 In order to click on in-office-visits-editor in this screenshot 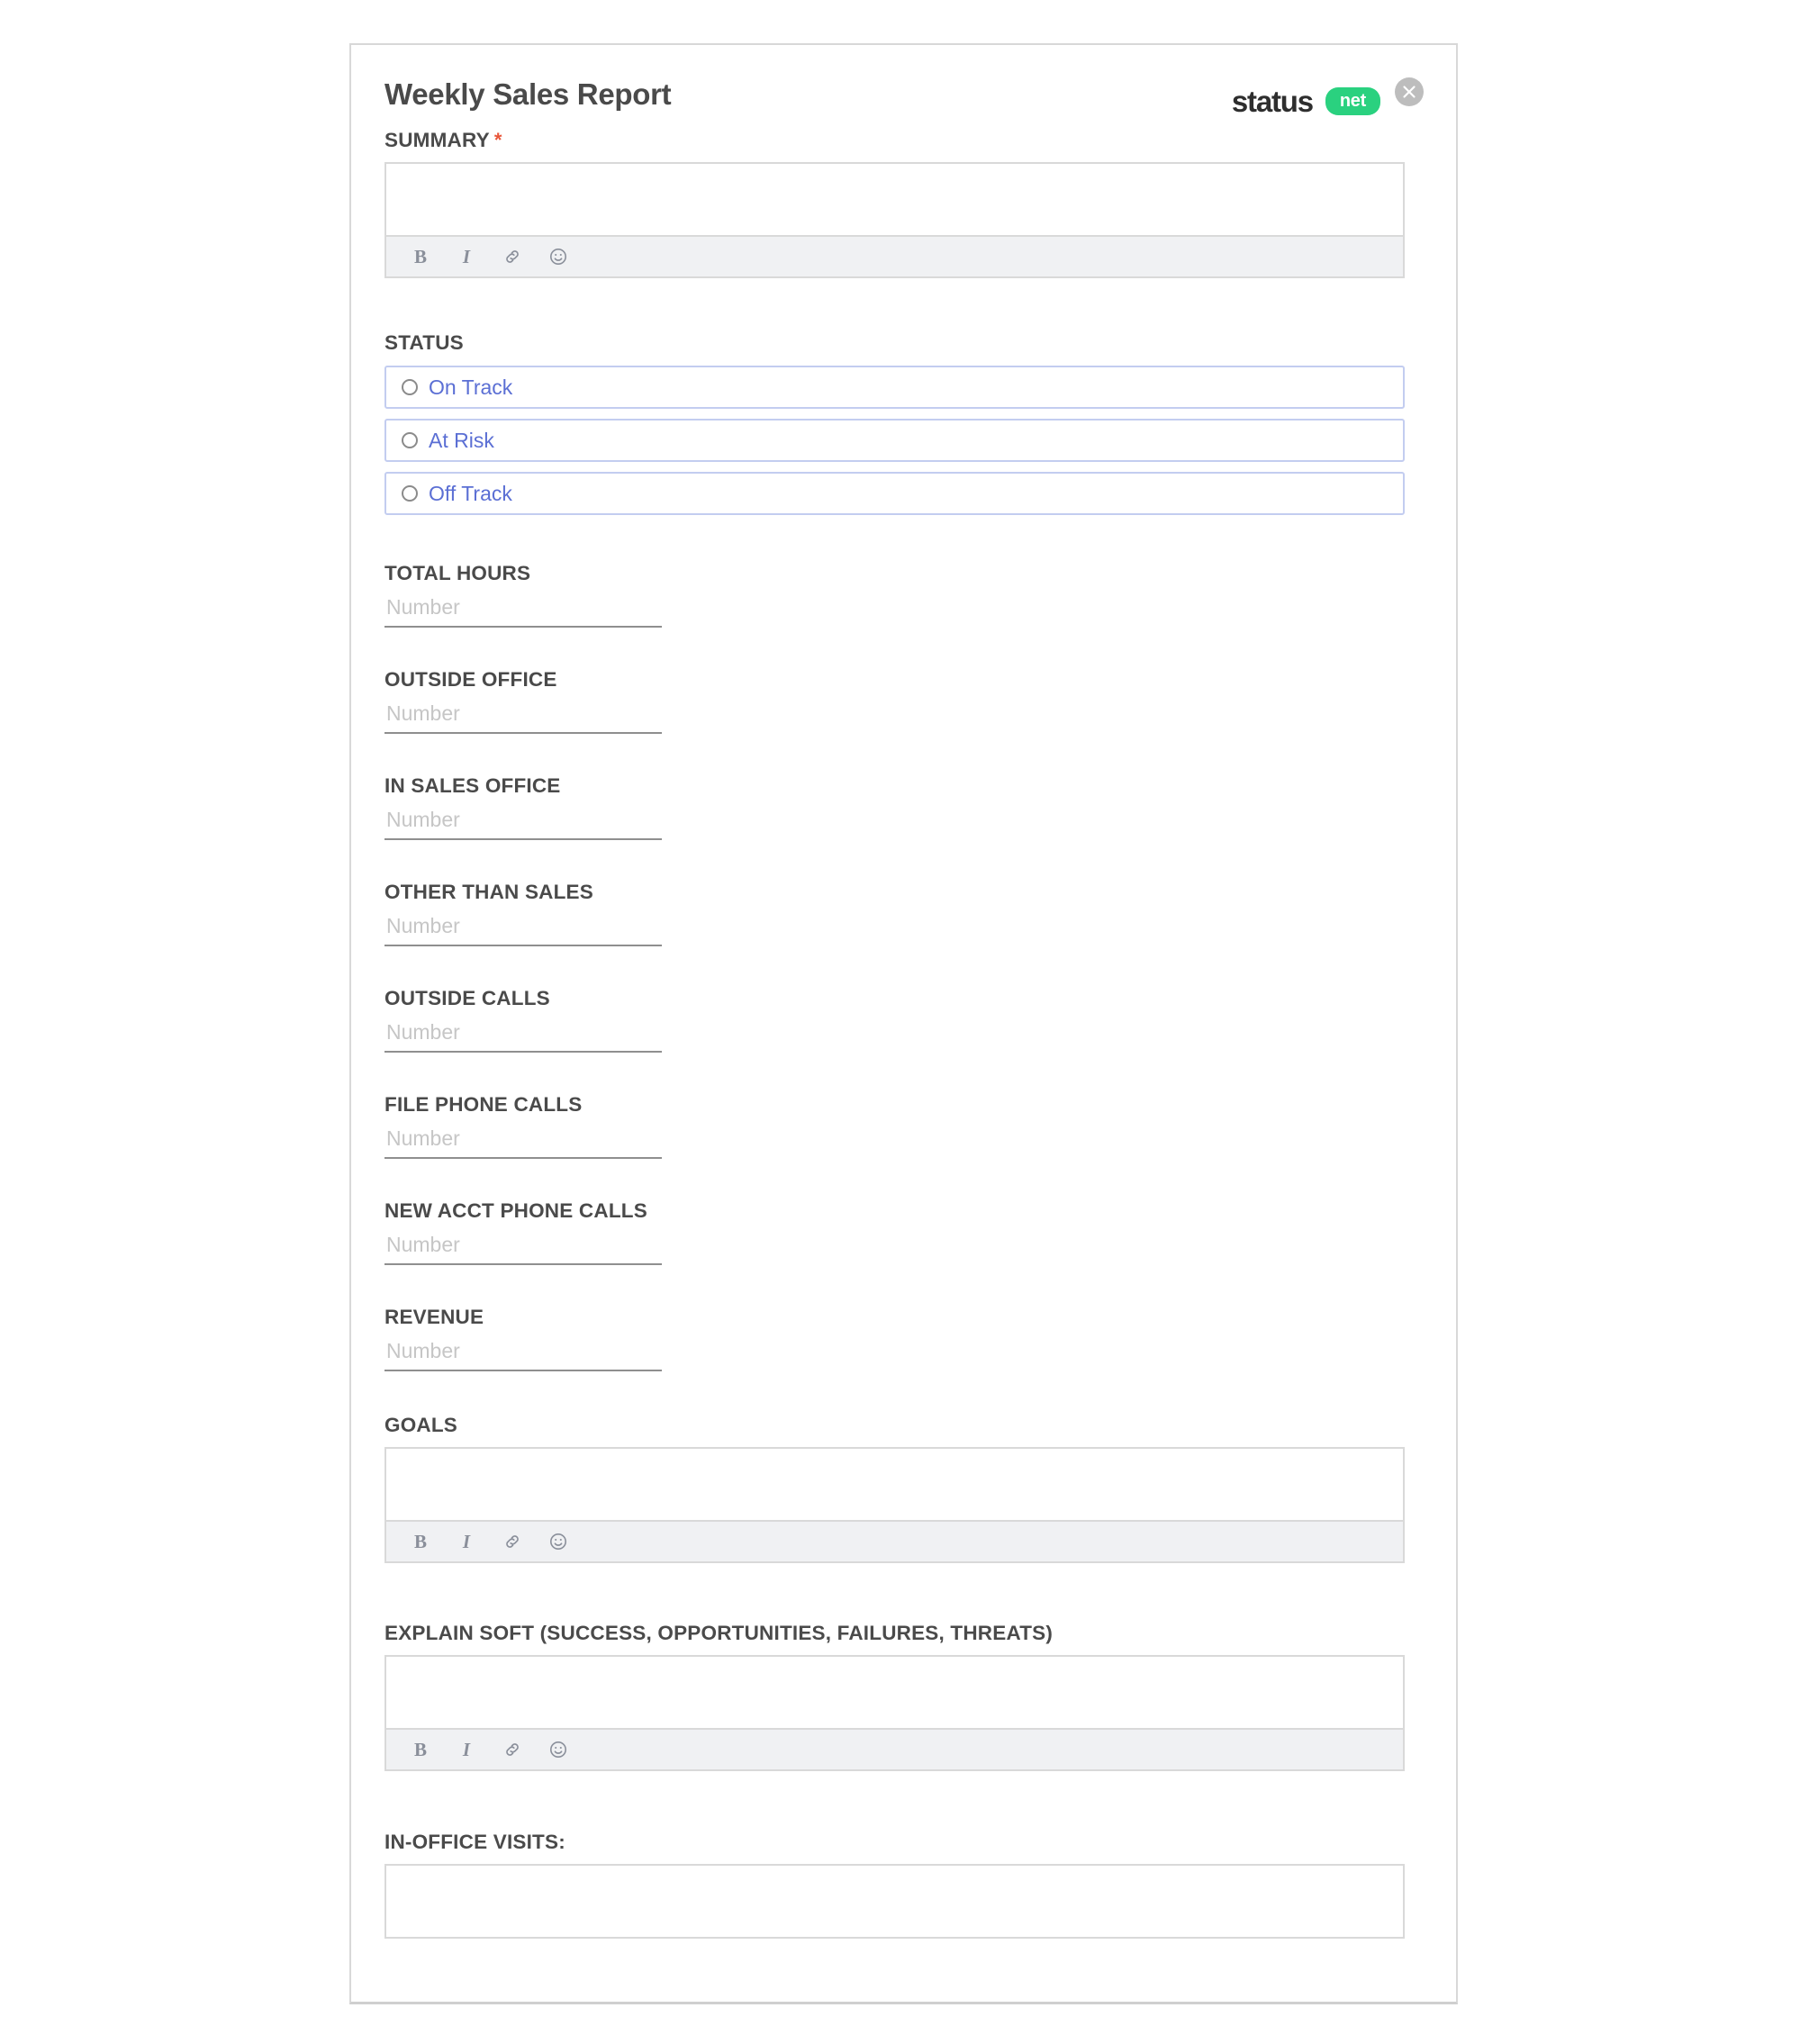, I will do `click(894, 1901)`.